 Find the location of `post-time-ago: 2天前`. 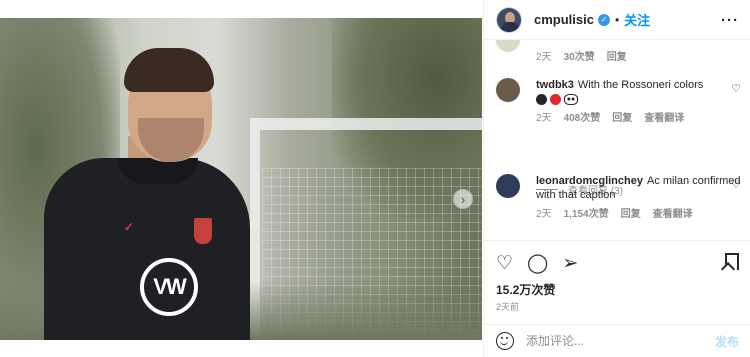

post-time-ago: 2天前 is located at coordinates (508, 307).